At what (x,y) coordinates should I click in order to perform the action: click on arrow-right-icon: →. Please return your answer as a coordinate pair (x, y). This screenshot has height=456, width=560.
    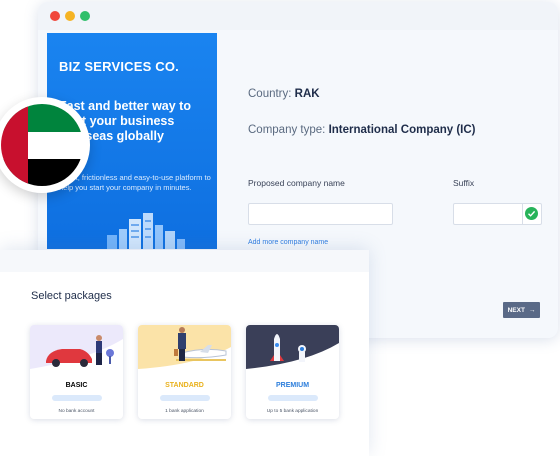
    Looking at the image, I should click on (532, 310).